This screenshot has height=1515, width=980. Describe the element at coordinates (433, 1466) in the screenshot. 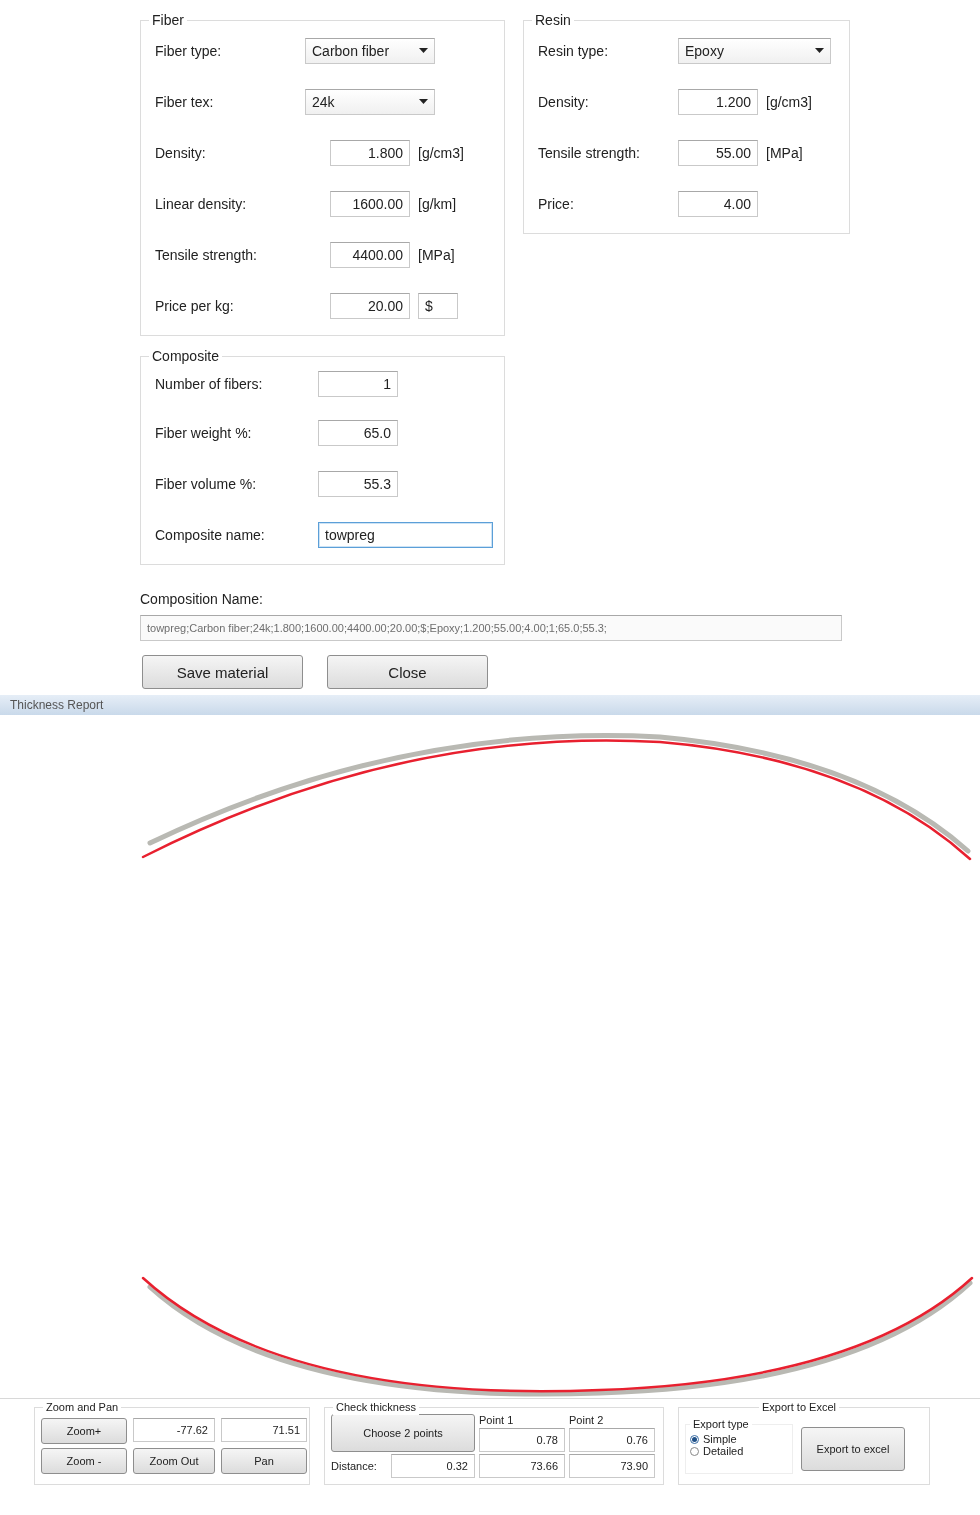

I see `input-field: 0.32` at that location.